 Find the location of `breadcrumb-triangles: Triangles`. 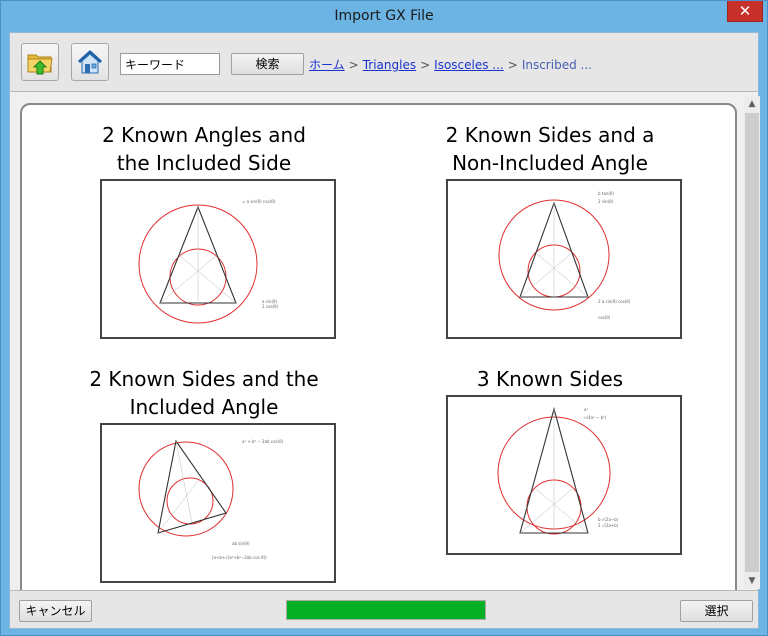

breadcrumb-triangles: Triangles is located at coordinates (389, 65).